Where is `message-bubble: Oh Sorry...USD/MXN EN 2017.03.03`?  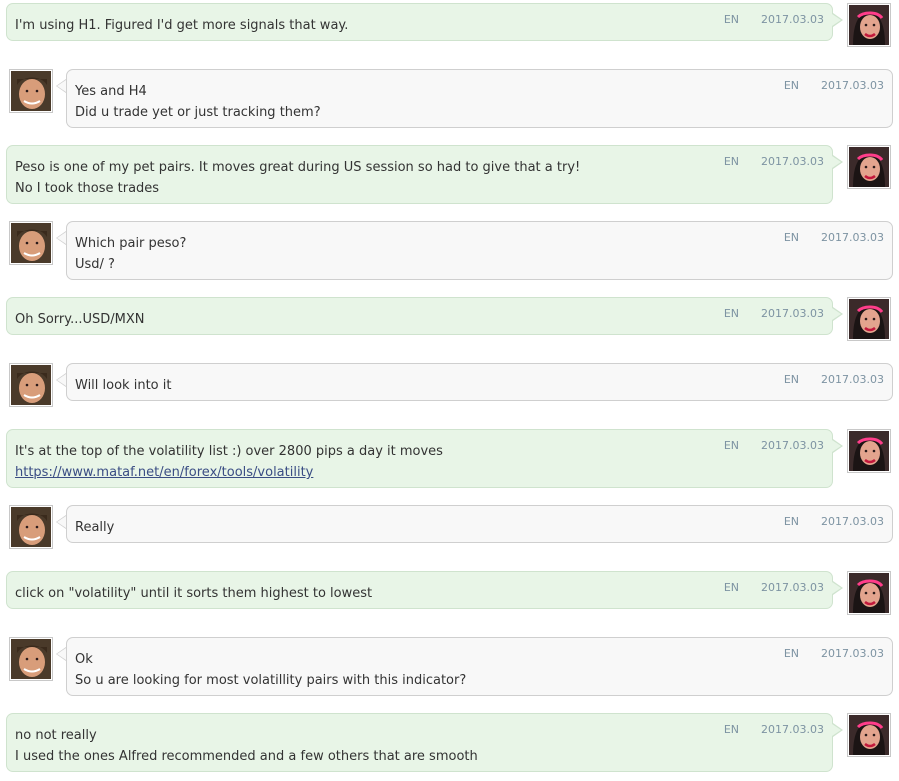
message-bubble: Oh Sorry...USD/MXN EN 2017.03.03 is located at coordinates (419, 316).